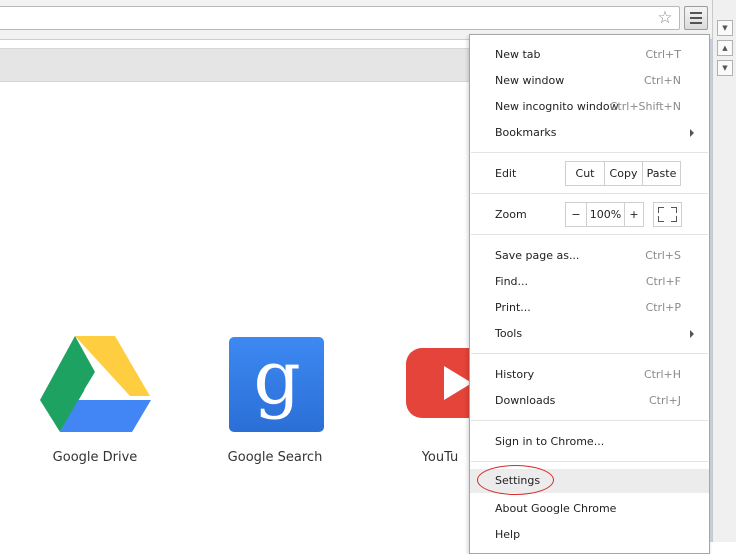 This screenshot has width=736, height=554. Describe the element at coordinates (509, 333) in the screenshot. I see `menu-item-label: Tools` at that location.